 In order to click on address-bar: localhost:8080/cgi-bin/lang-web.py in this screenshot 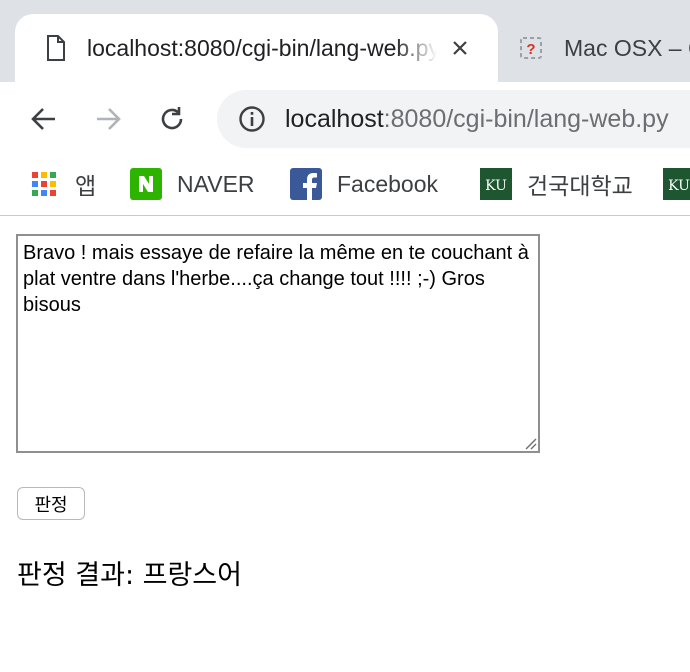, I will do `click(453, 119)`.